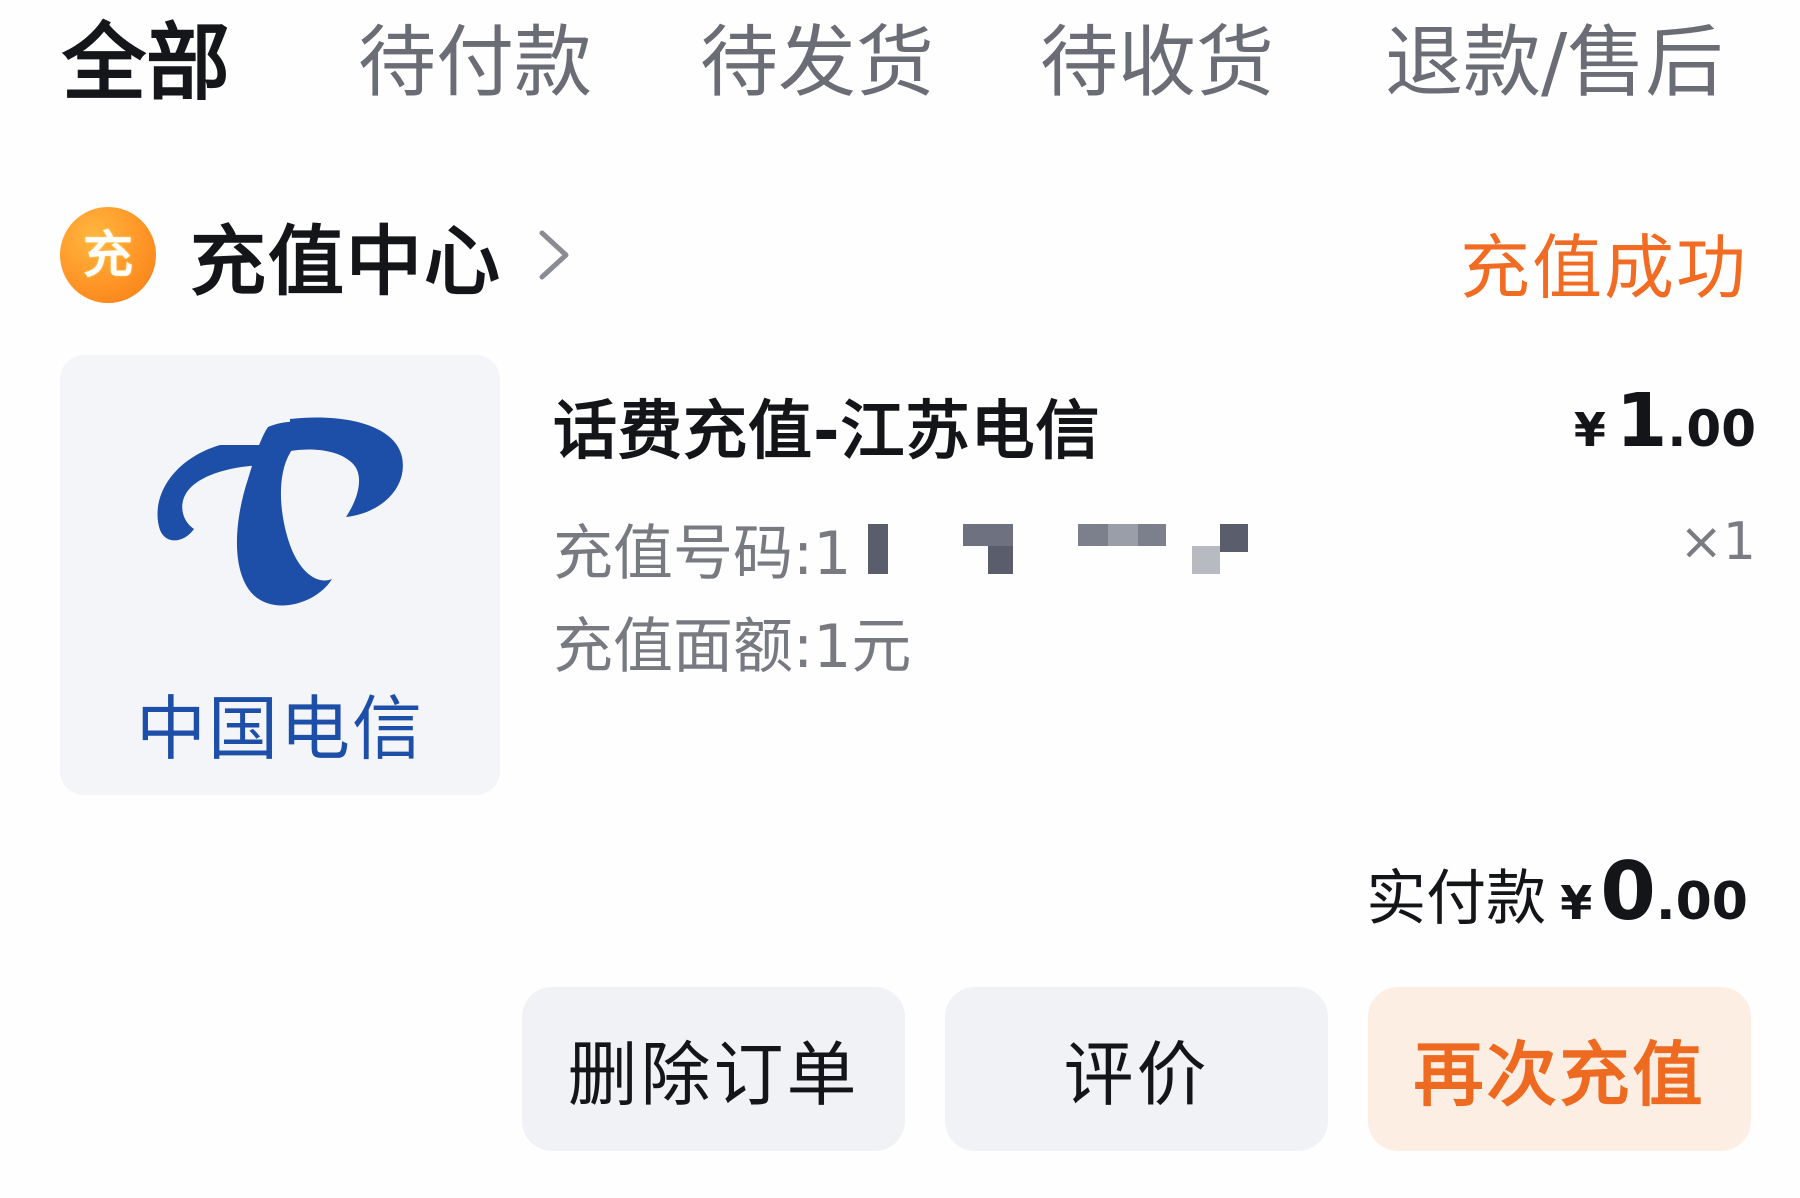  What do you see at coordinates (280, 511) in the screenshot?
I see `china-telecom-logo` at bounding box center [280, 511].